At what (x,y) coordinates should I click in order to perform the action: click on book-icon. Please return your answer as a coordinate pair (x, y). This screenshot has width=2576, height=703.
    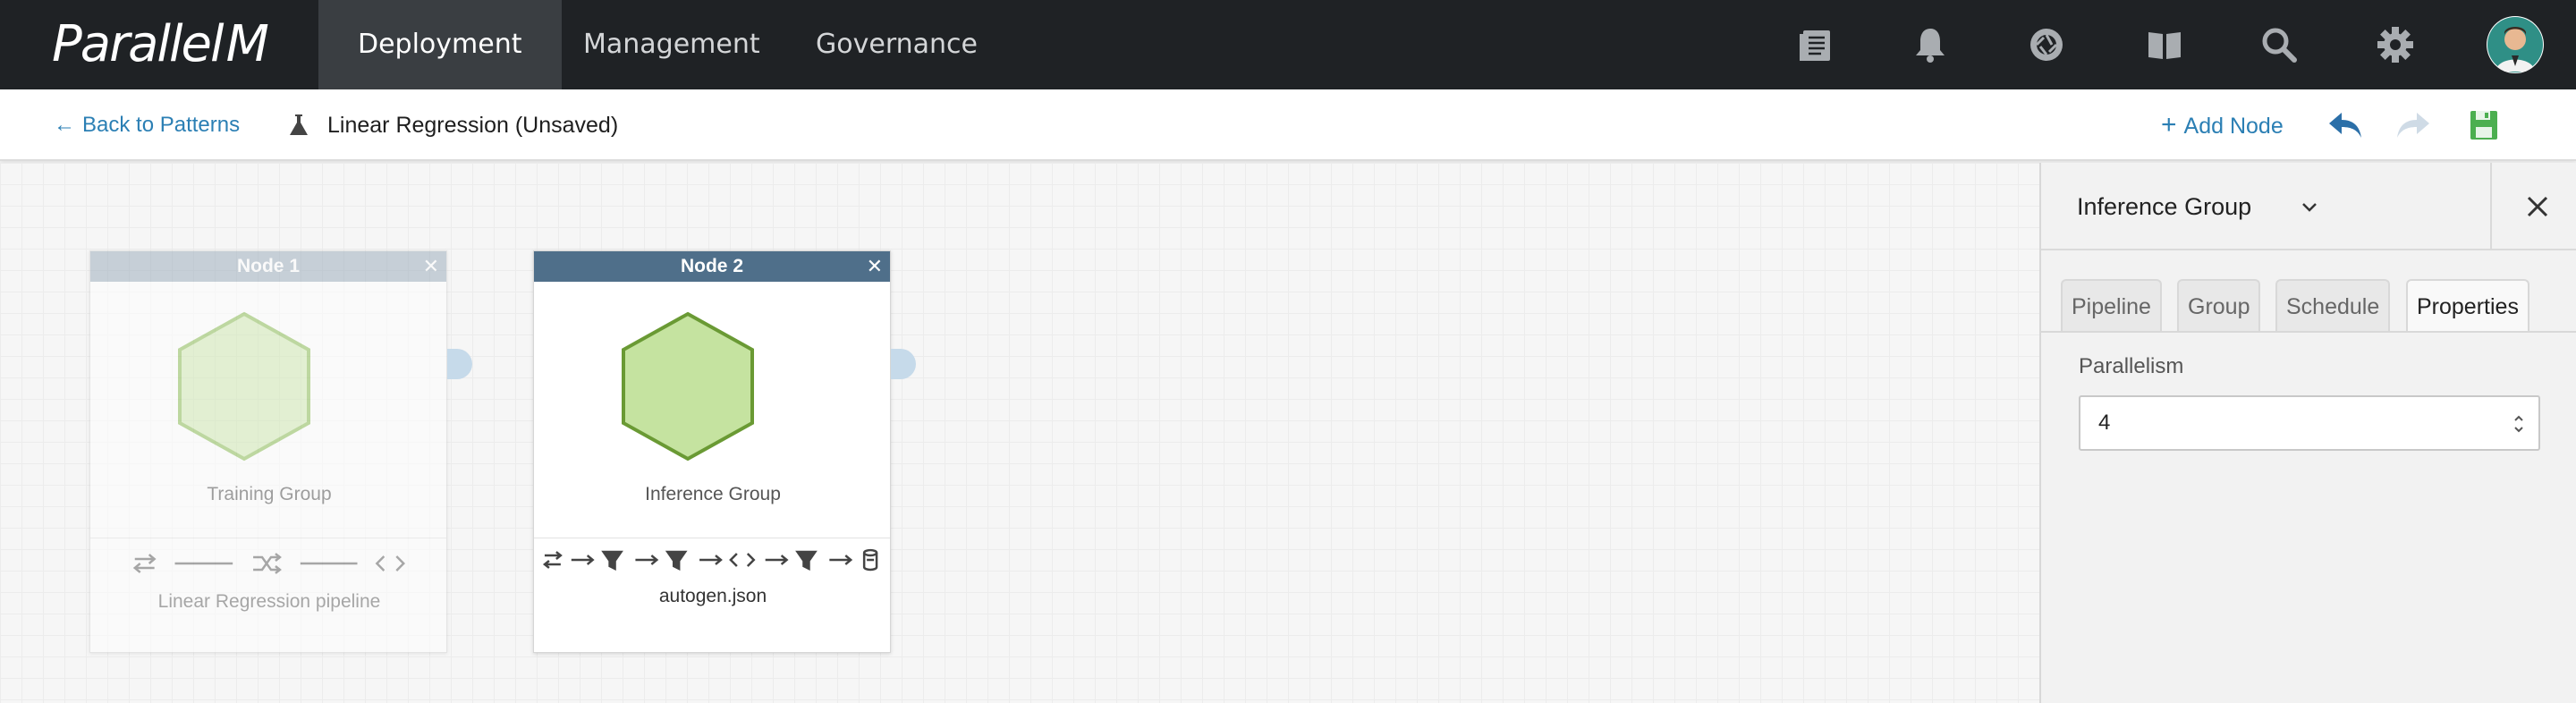
    Looking at the image, I should click on (2164, 45).